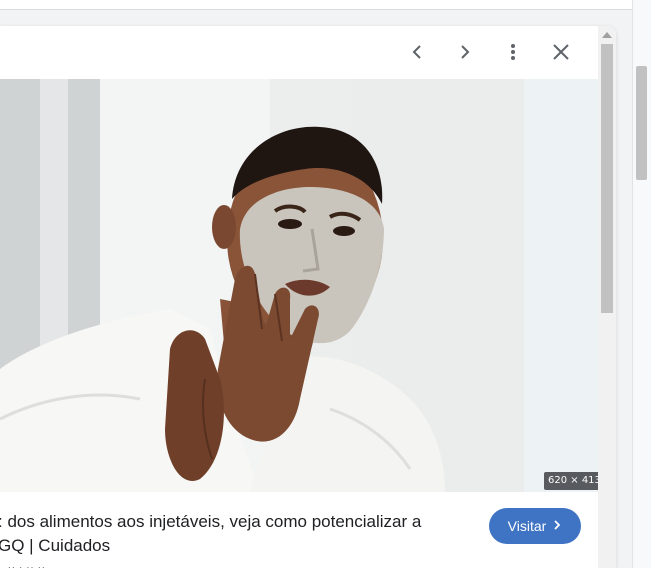  What do you see at coordinates (316, 5) in the screenshot?
I see `top-strip` at bounding box center [316, 5].